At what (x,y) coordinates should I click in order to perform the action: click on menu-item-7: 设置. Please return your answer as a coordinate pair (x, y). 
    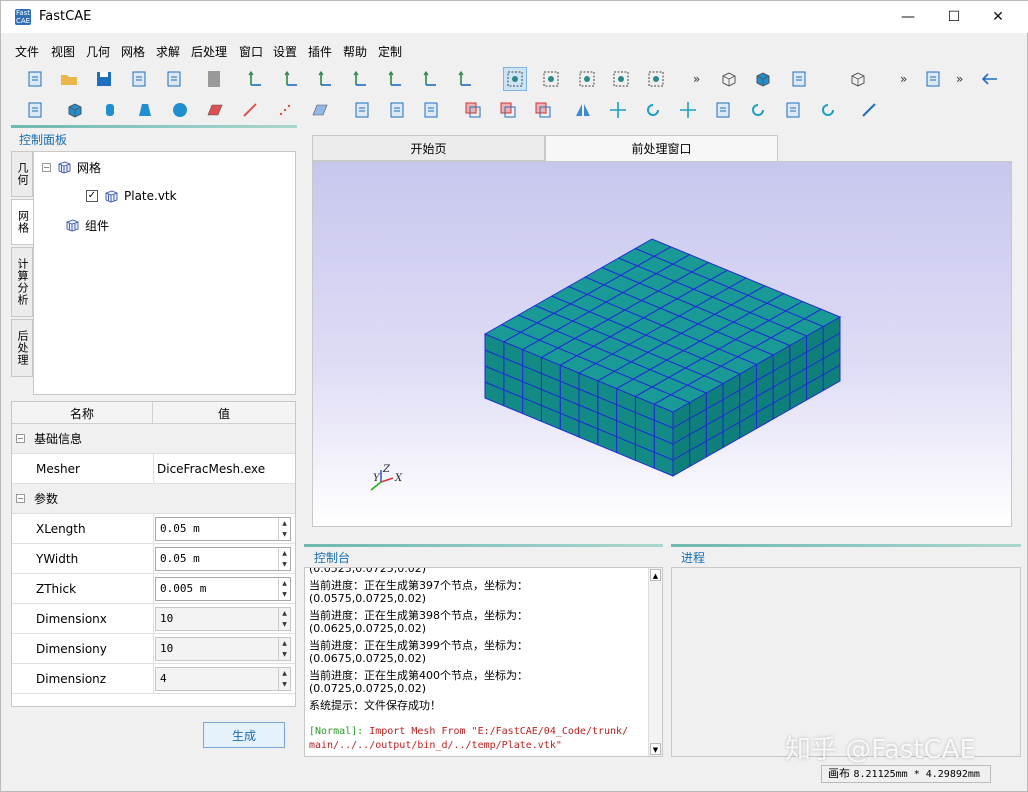
    Looking at the image, I should click on (285, 51).